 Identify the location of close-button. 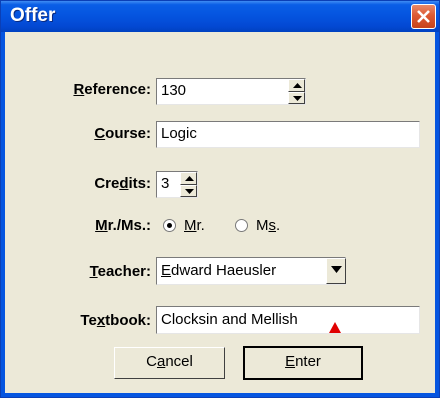
(423, 16).